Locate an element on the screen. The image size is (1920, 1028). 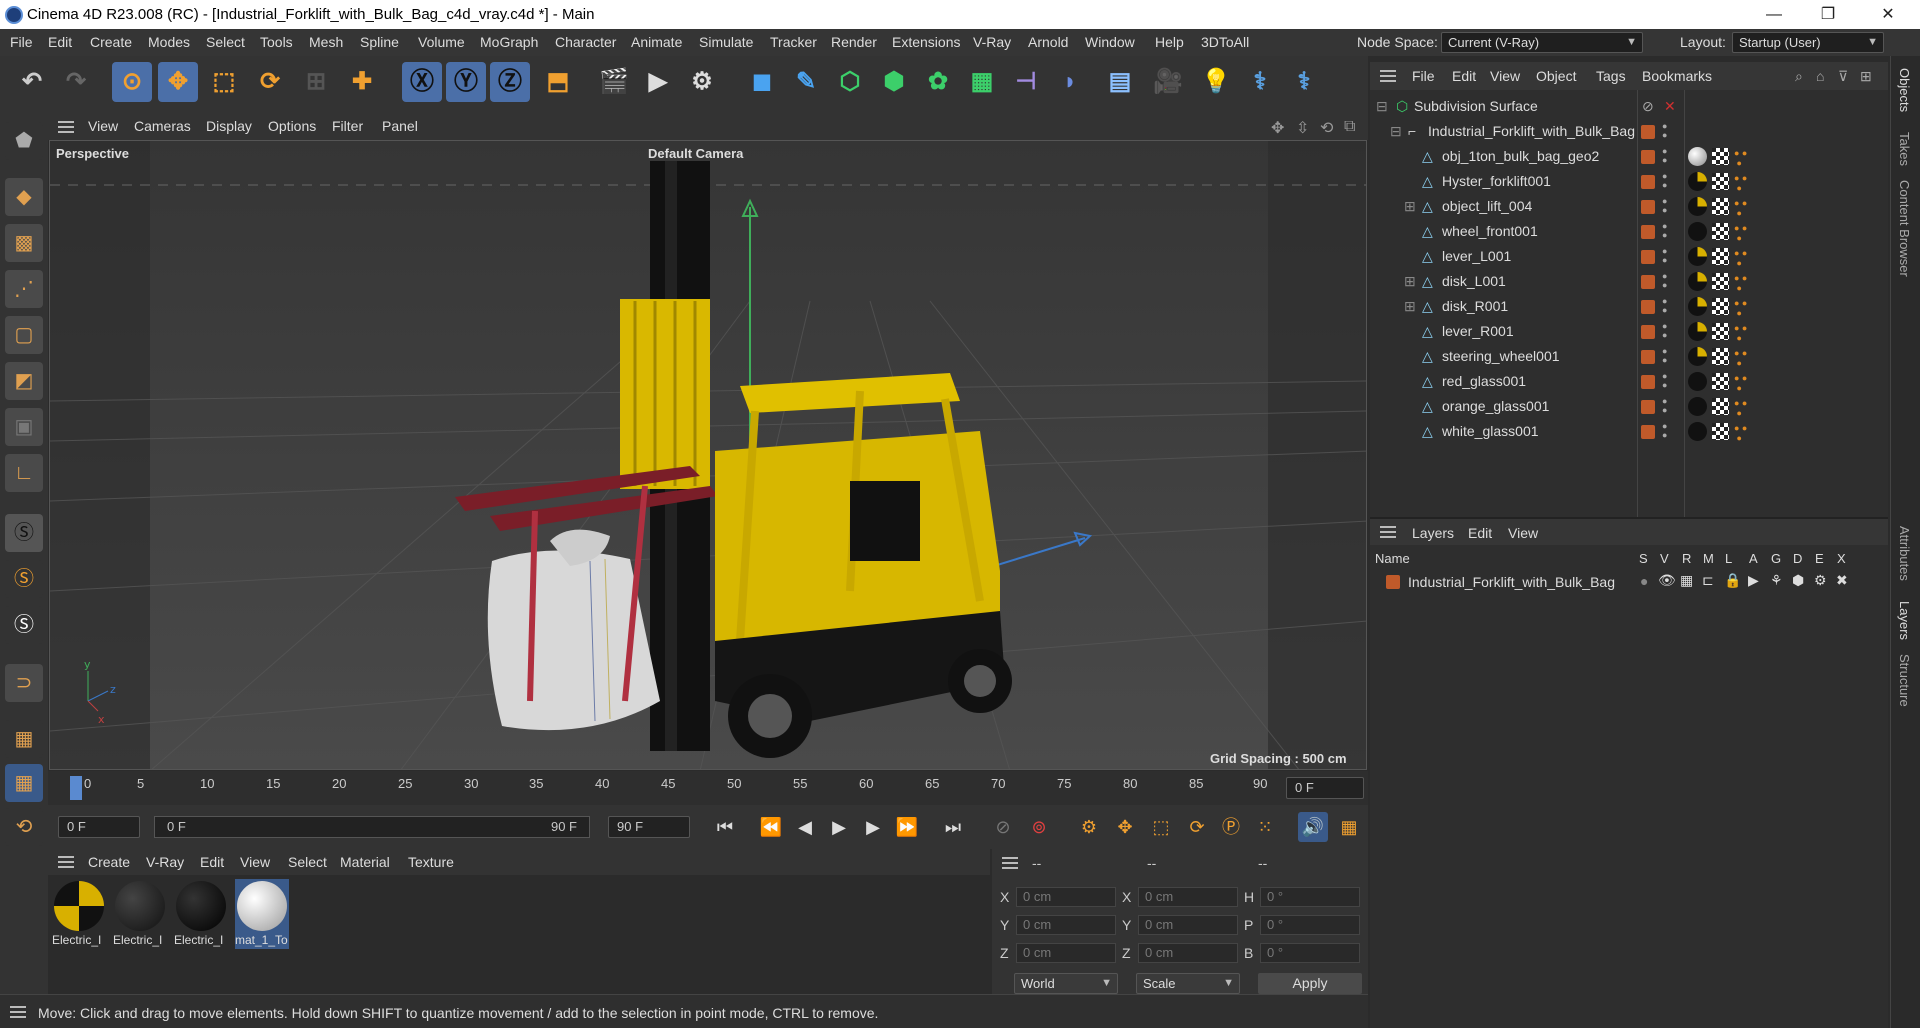
object-menu-edit: Edit is located at coordinates (1464, 76).